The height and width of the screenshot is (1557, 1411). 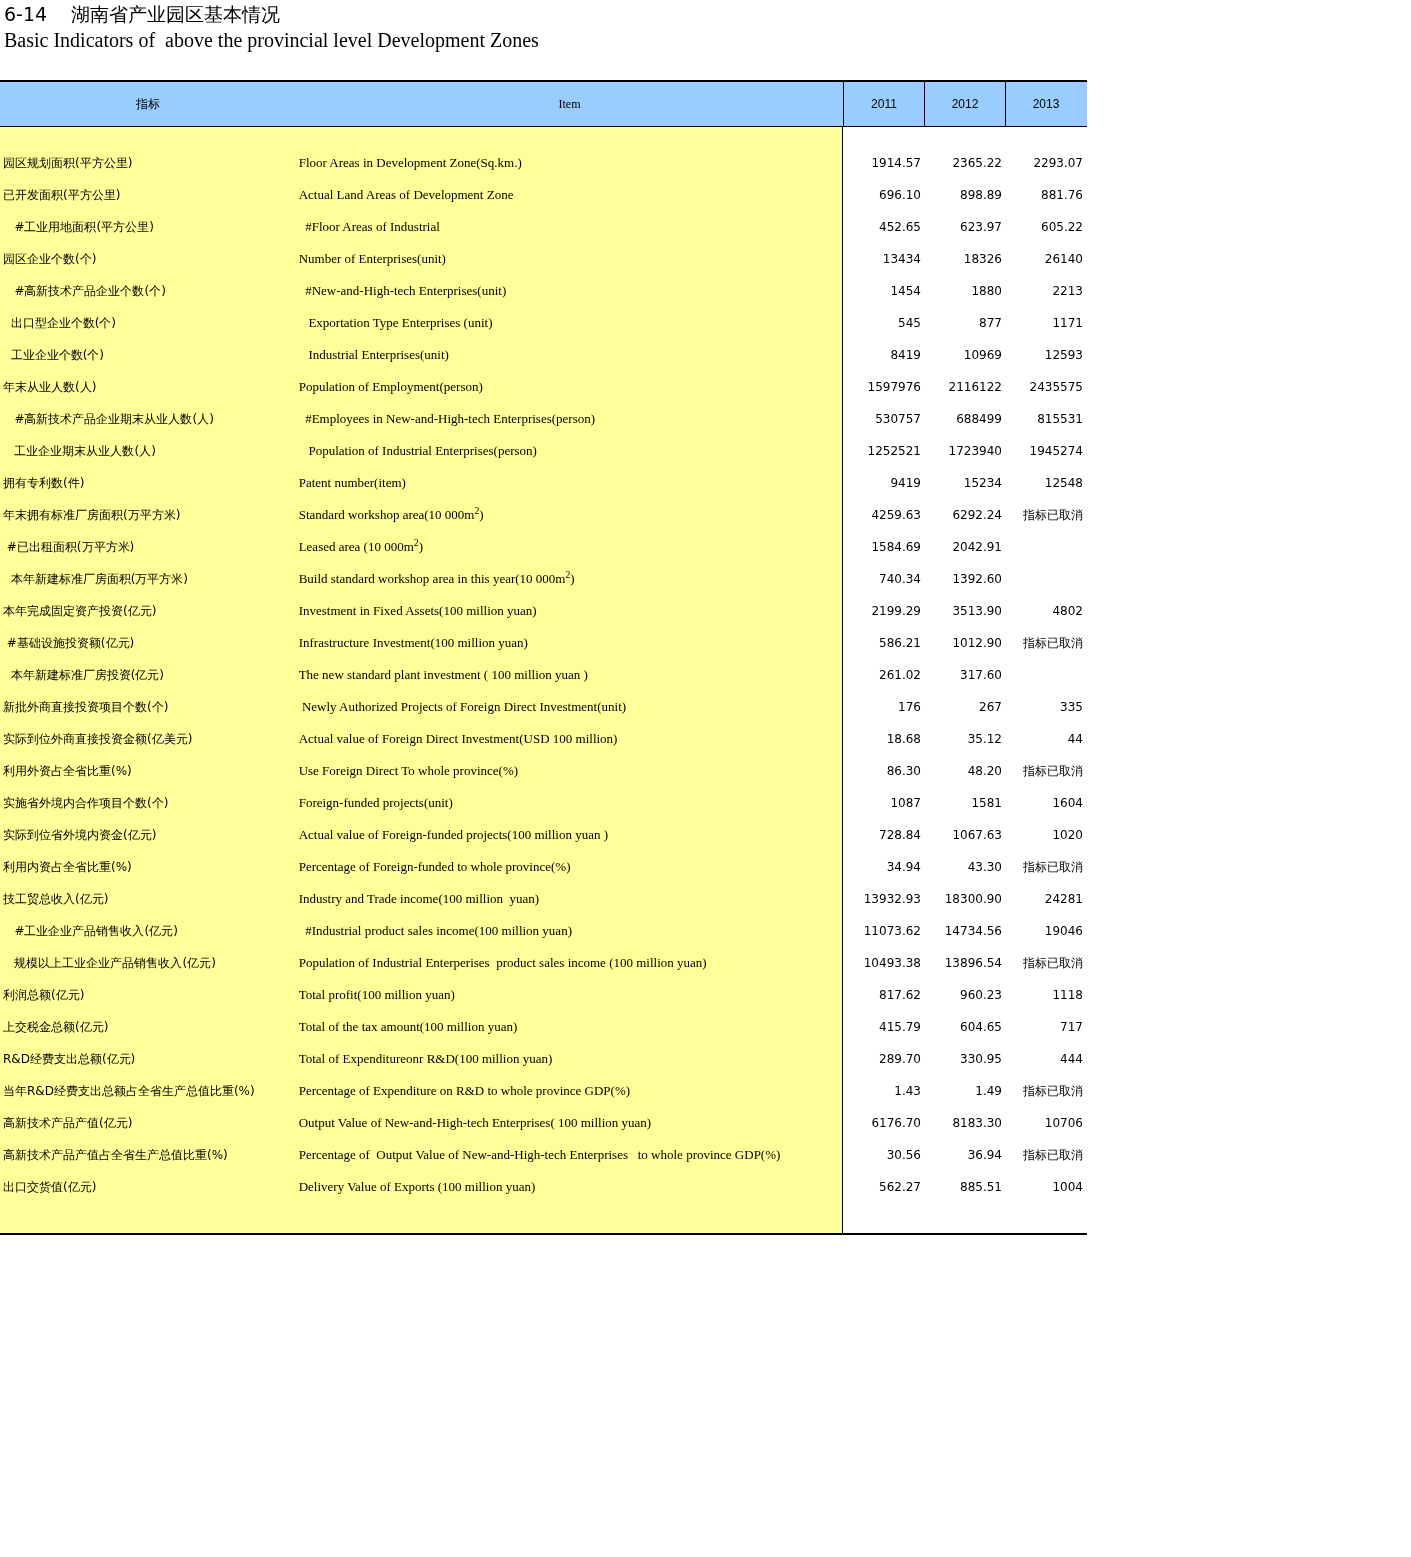 I want to click on value-cell: 267, so click(x=990, y=707).